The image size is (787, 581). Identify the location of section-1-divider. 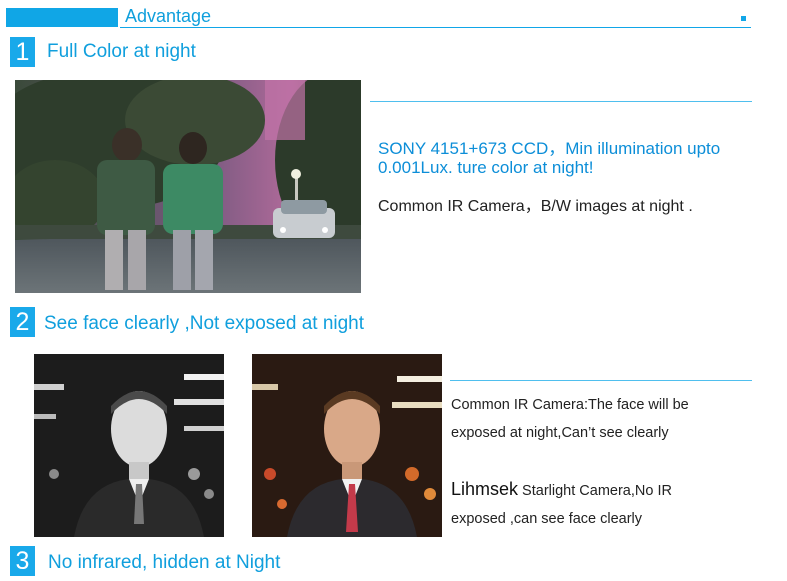
(561, 101).